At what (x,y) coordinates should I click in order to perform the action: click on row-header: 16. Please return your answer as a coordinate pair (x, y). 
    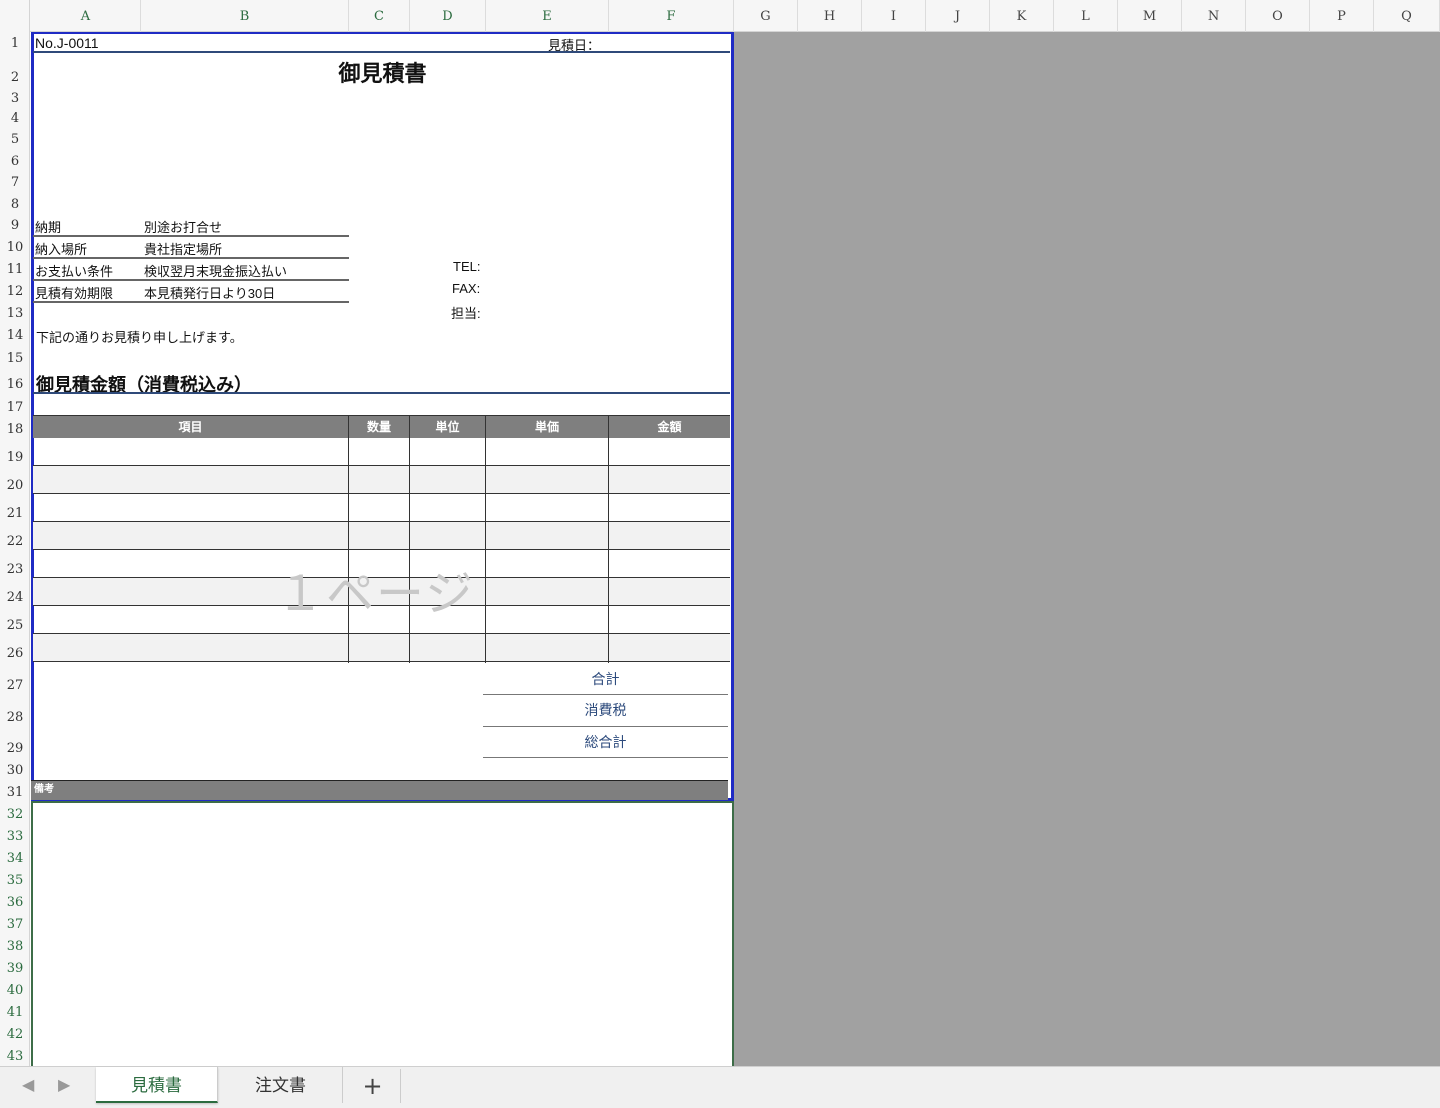
    Looking at the image, I should click on (15, 384).